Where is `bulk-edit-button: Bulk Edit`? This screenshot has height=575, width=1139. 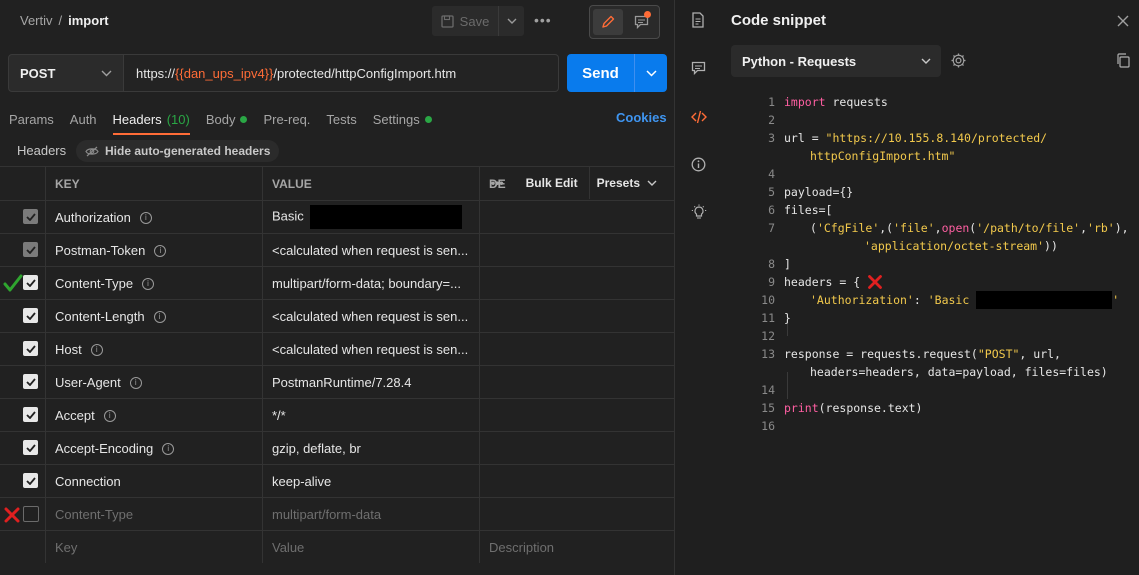 bulk-edit-button: Bulk Edit is located at coordinates (552, 183).